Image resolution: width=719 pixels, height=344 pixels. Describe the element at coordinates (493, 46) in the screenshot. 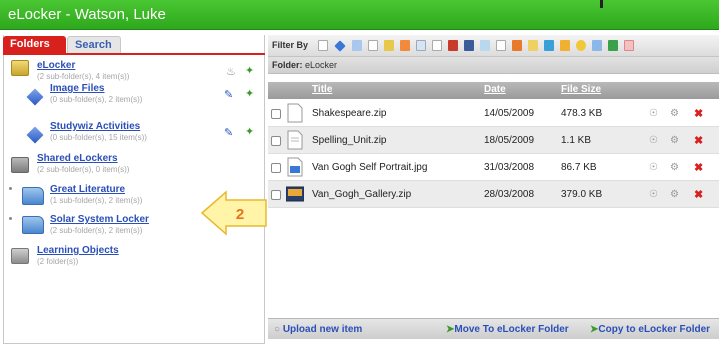

I see `filter-toolbar: Filter By` at that location.